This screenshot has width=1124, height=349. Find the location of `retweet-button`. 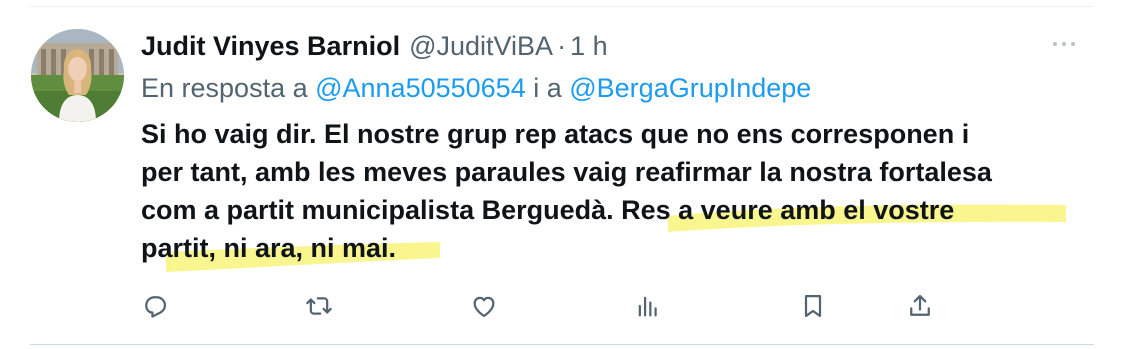

retweet-button is located at coordinates (319, 306).